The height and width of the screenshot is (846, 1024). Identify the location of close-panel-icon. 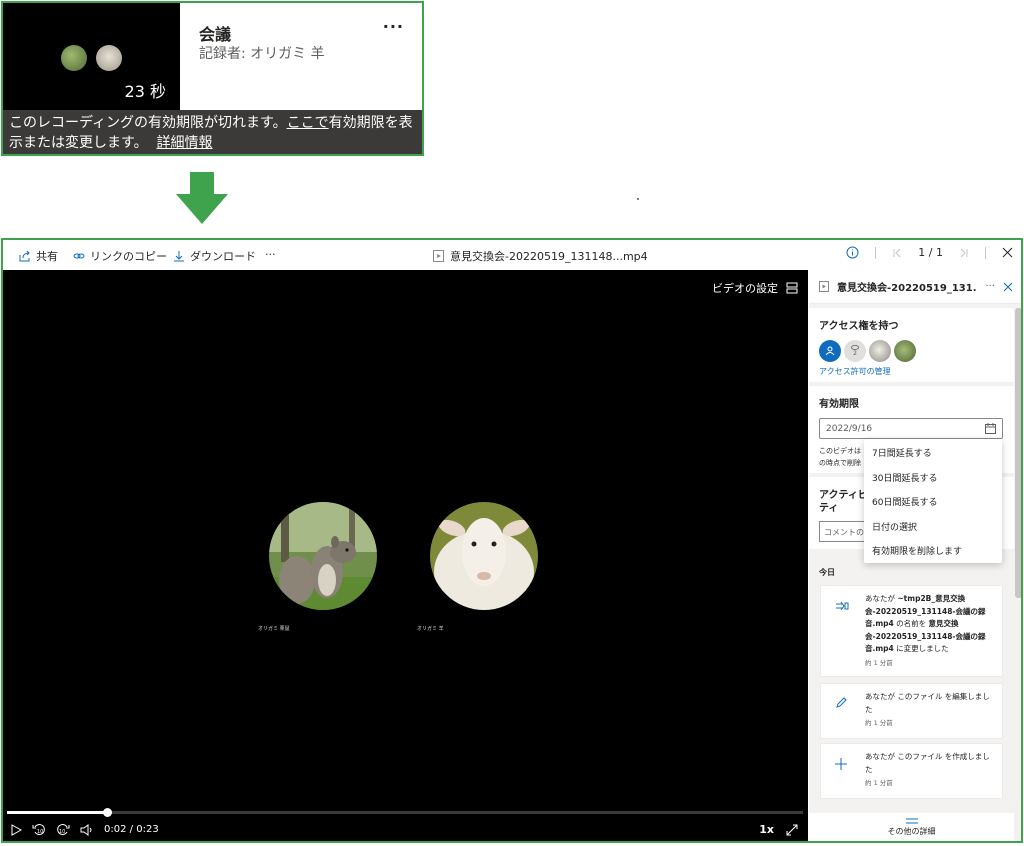
(1008, 287).